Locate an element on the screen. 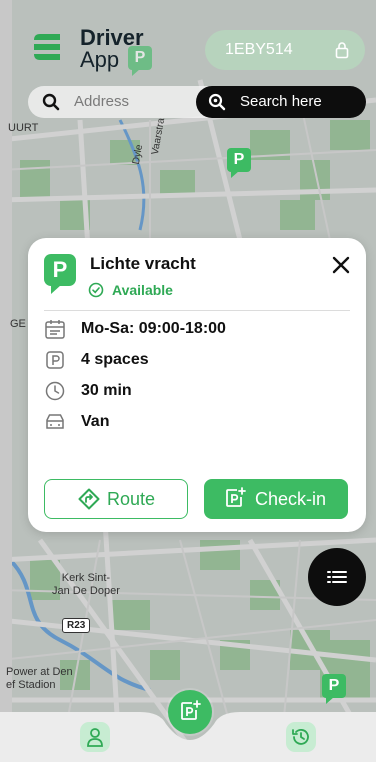  nav-profile-button is located at coordinates (95, 737).